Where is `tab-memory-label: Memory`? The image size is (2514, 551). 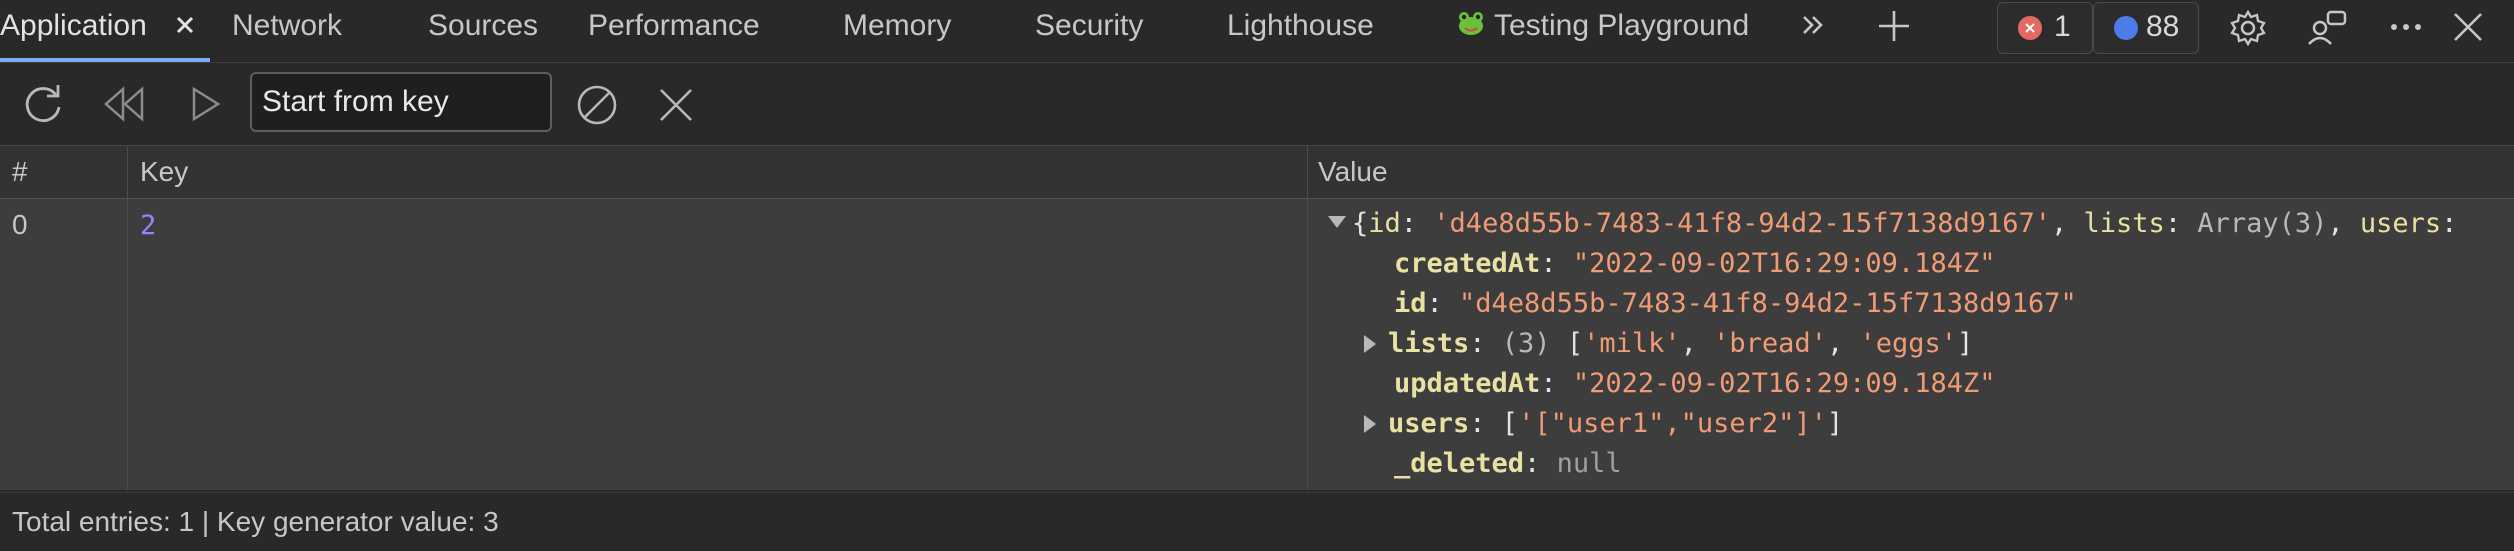 tab-memory-label: Memory is located at coordinates (897, 25).